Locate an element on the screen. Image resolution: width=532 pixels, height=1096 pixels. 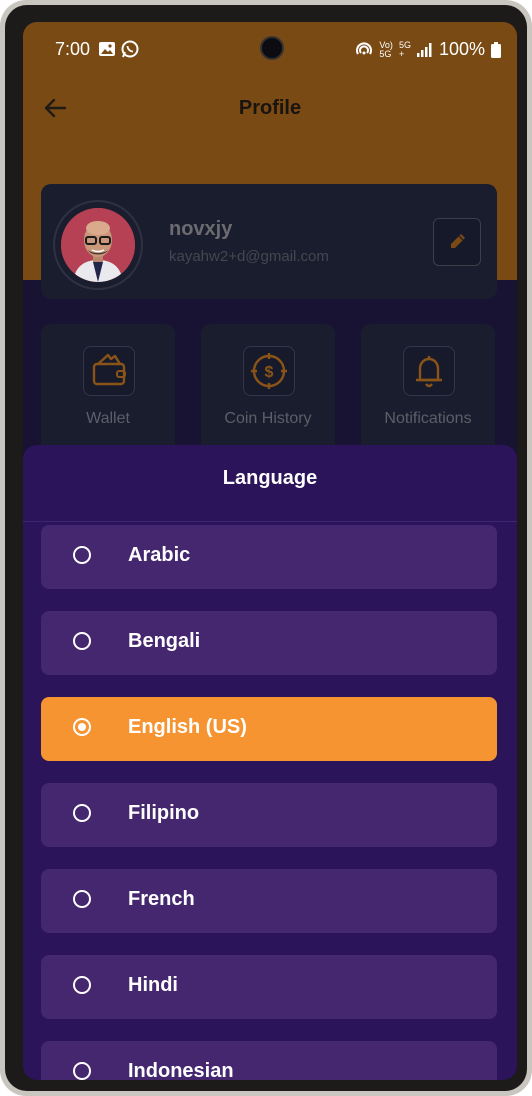
language-label: Filipino is located at coordinates (164, 813).